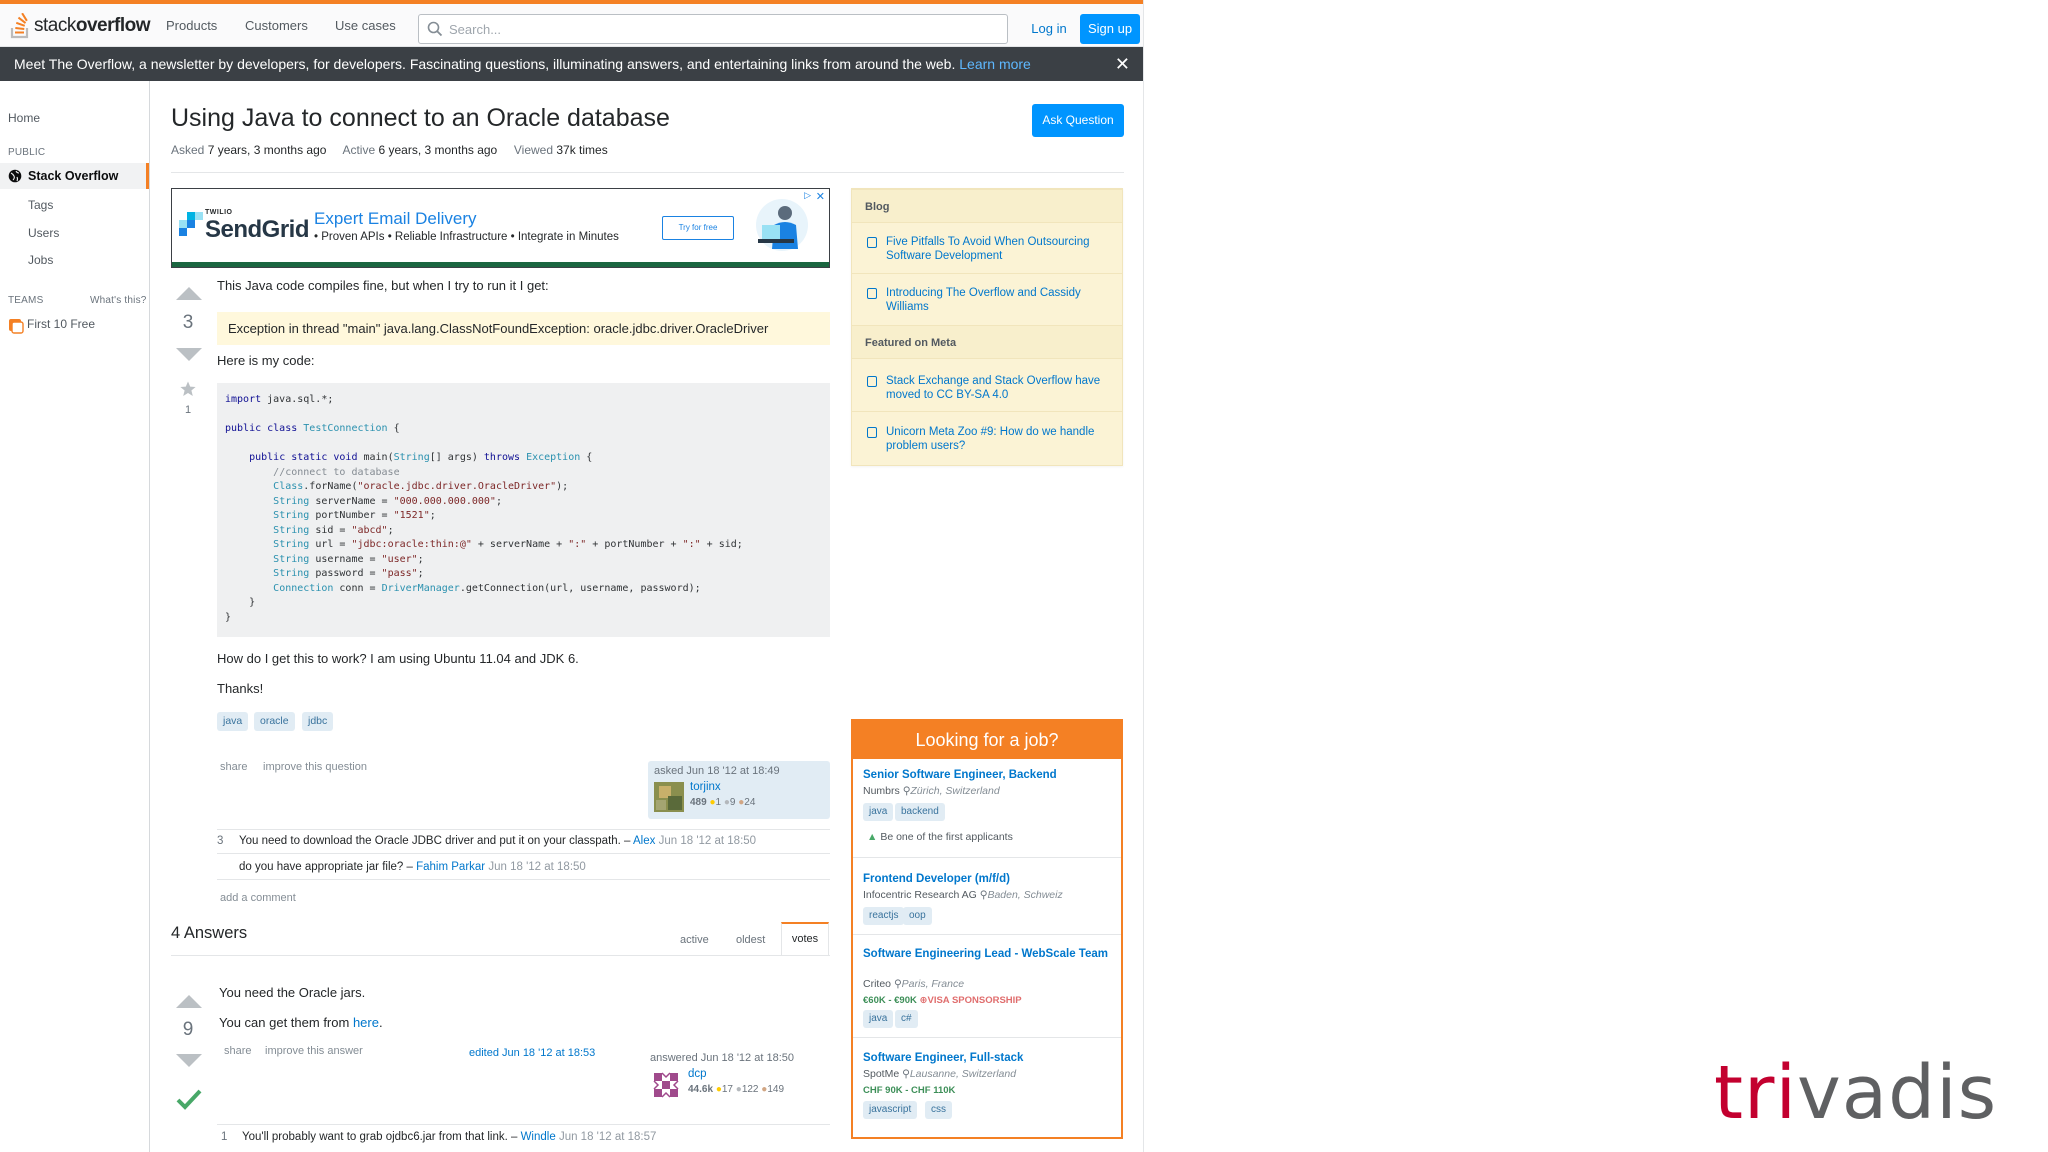 Image resolution: width=2048 pixels, height=1152 pixels. Describe the element at coordinates (987, 342) in the screenshot. I see `meta-heading: Featured on Meta` at that location.